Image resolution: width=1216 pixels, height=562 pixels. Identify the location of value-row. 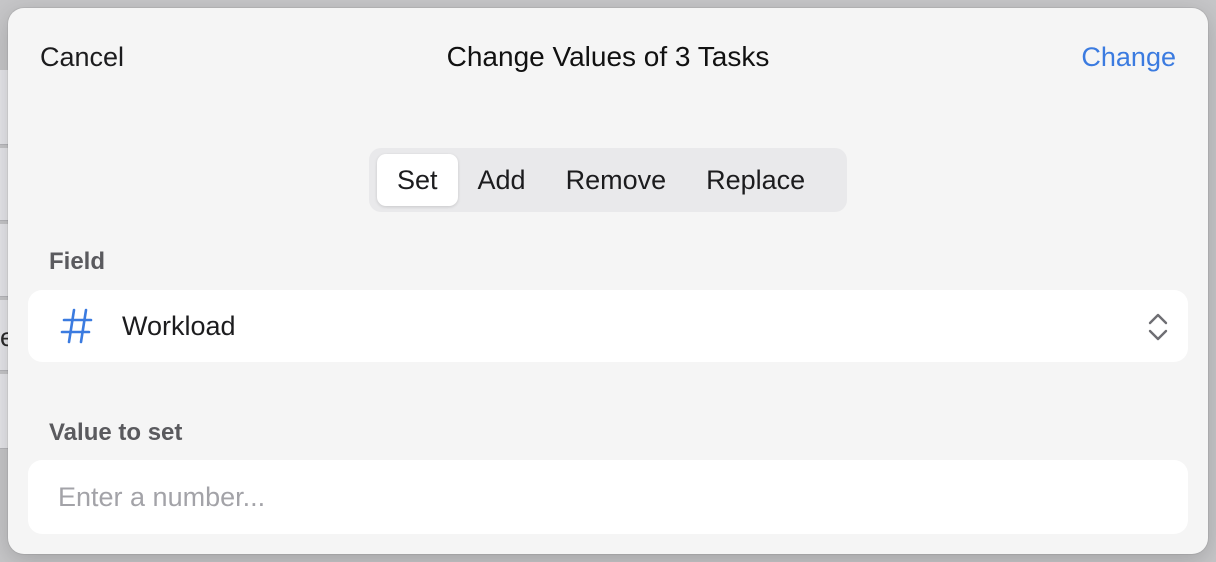
(608, 497).